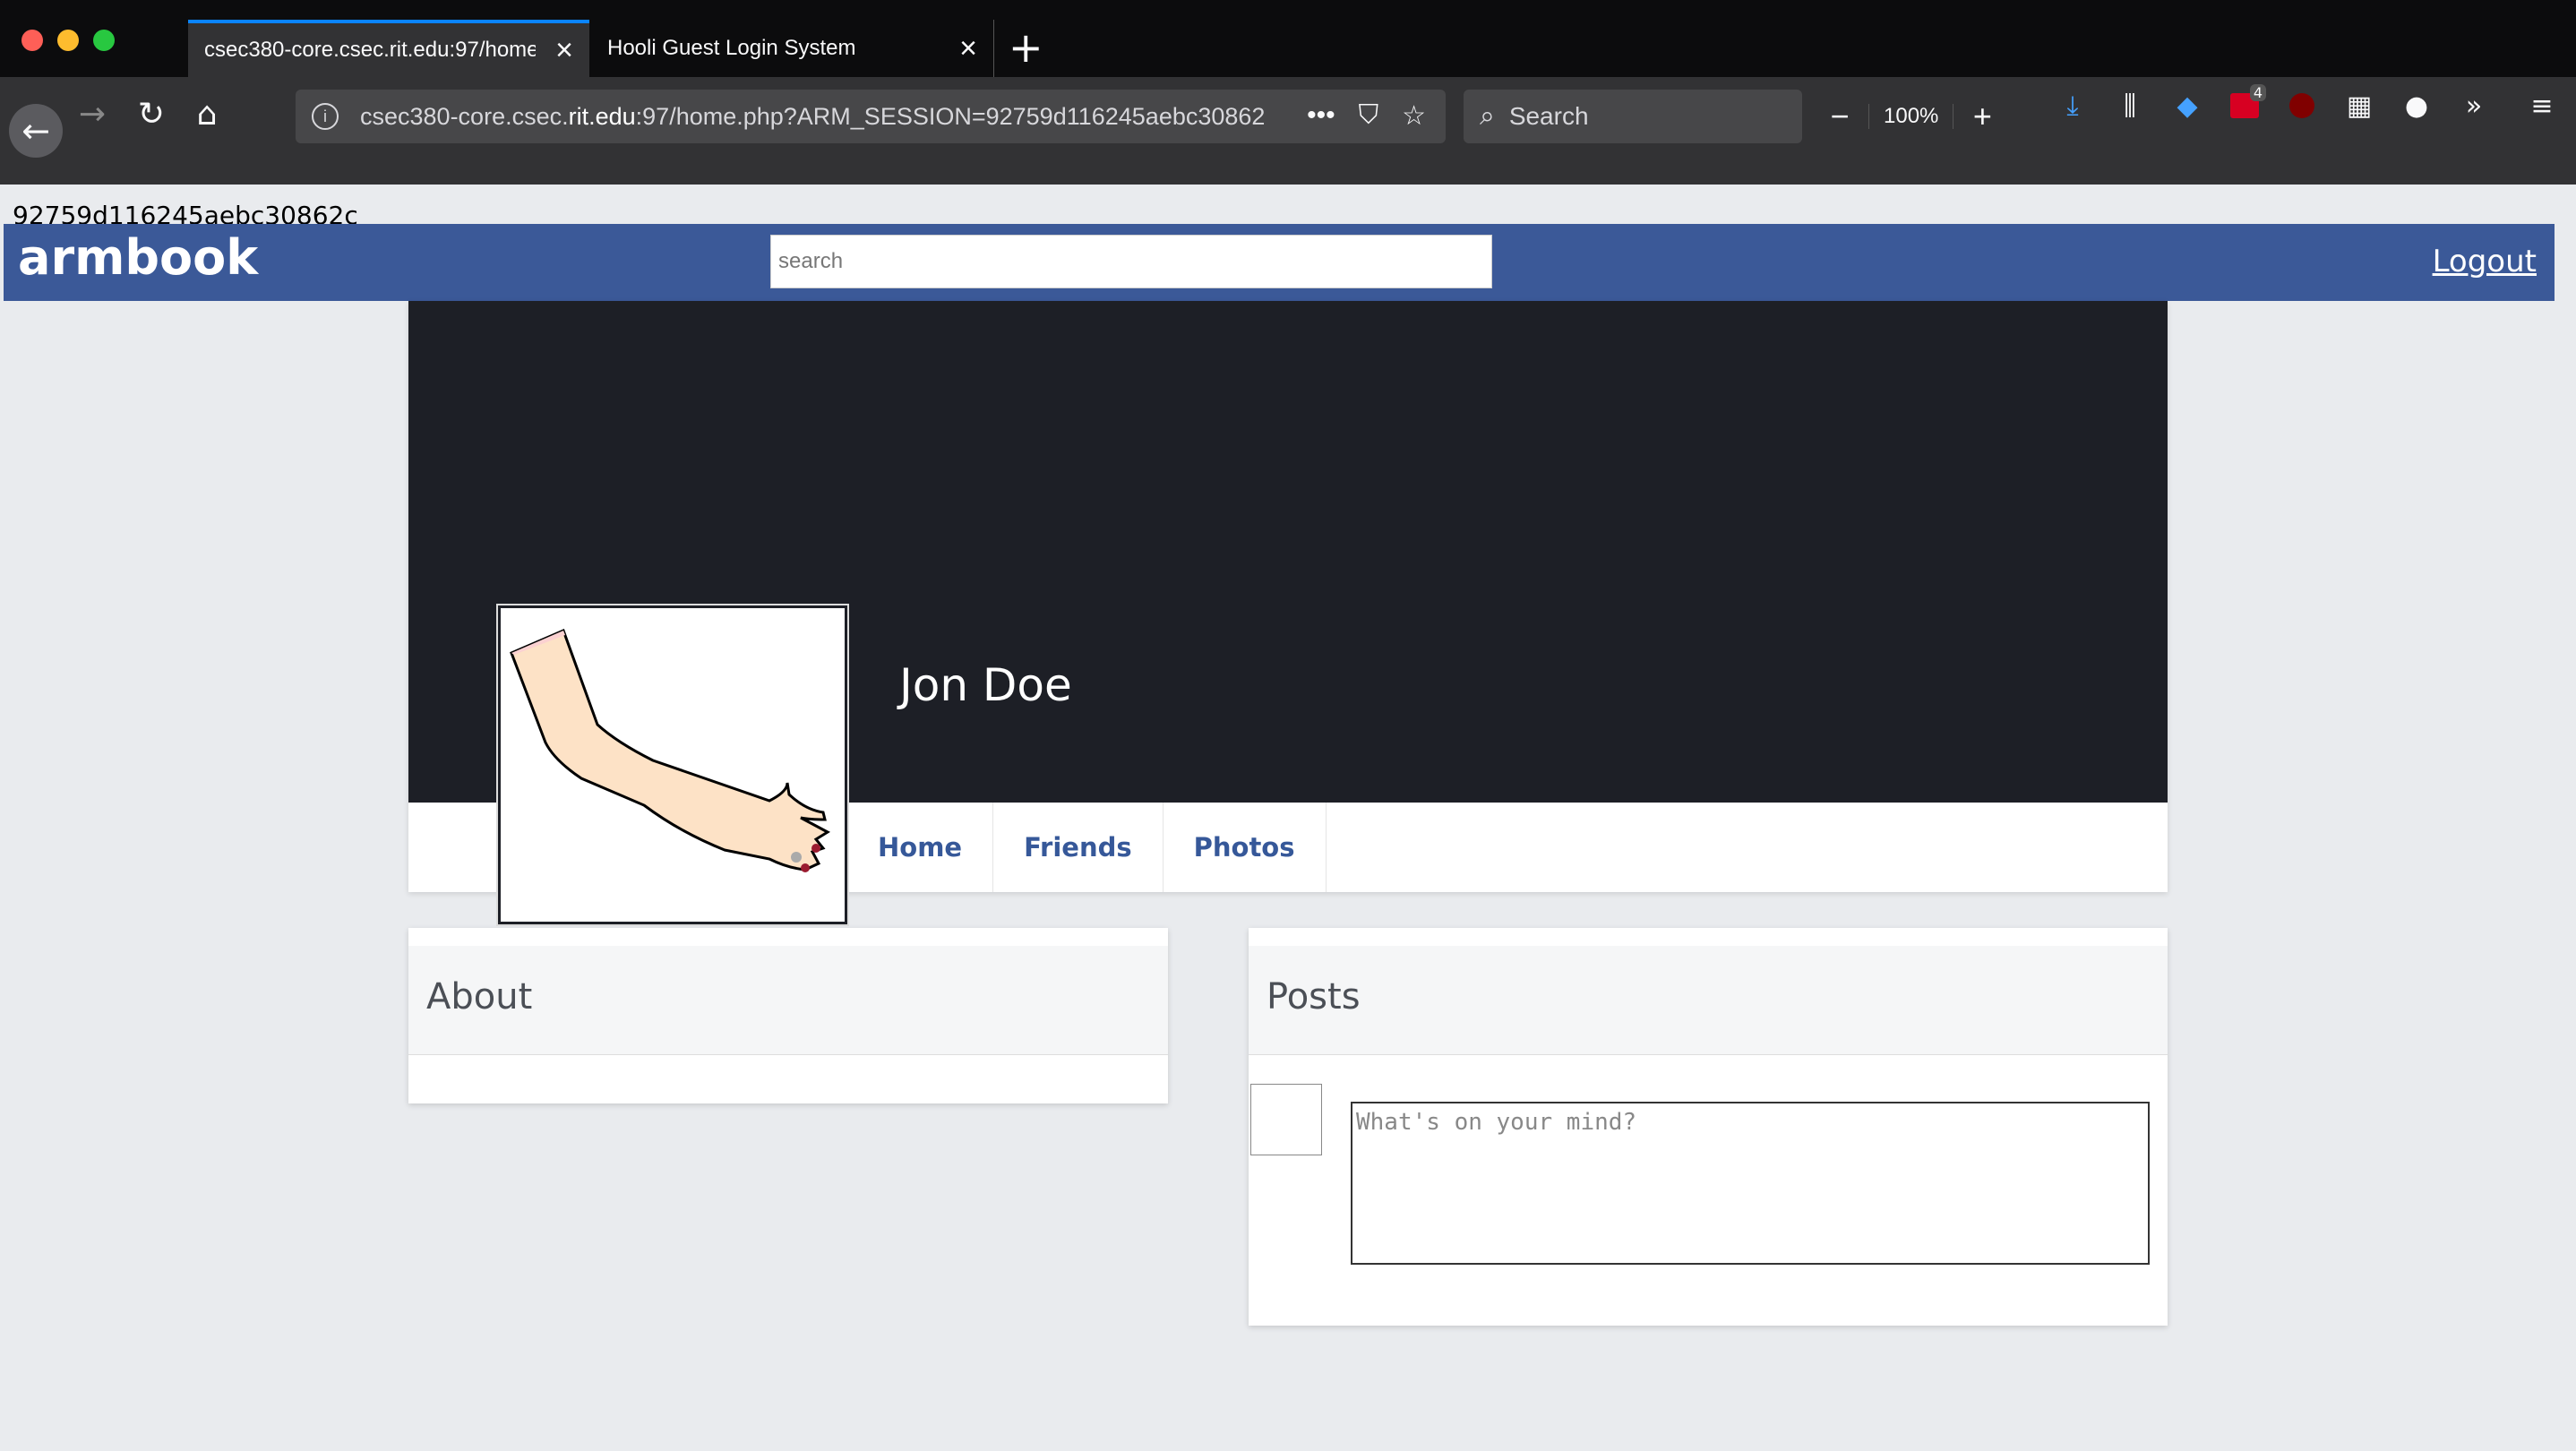  Describe the element at coordinates (1131, 262) in the screenshot. I see `site-search-input: search` at that location.